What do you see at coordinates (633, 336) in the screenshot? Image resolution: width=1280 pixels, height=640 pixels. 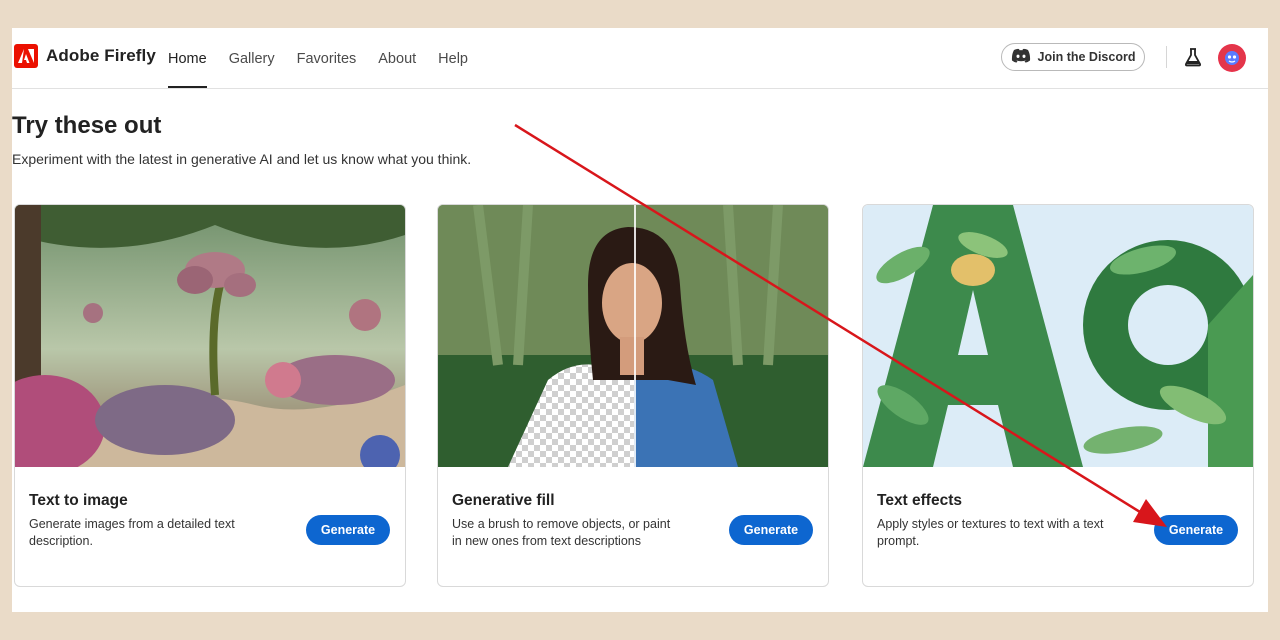 I see `generative-fill-preview` at bounding box center [633, 336].